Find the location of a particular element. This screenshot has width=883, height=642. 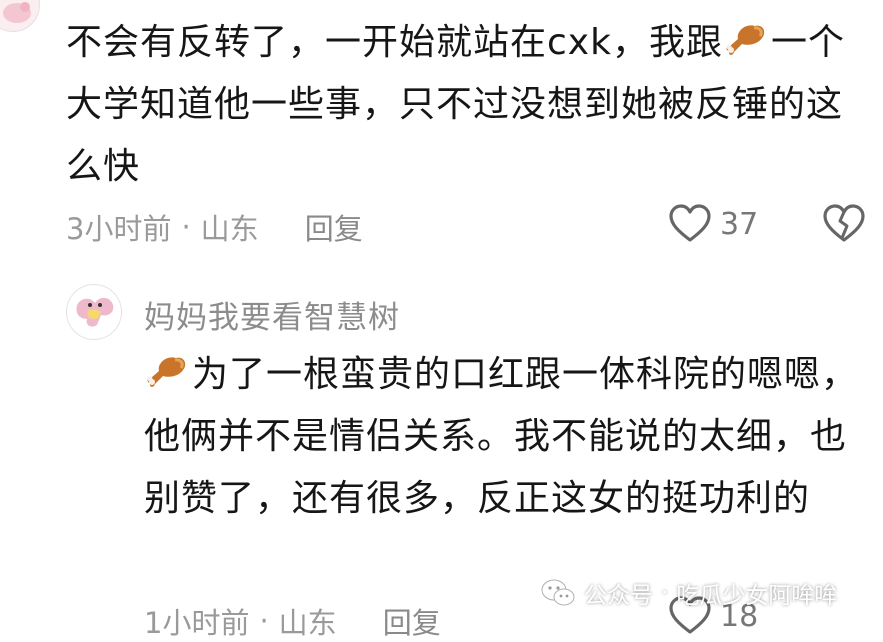

watermark: 公众号 · 吃瓜少女阿哞哞 is located at coordinates (688, 593).